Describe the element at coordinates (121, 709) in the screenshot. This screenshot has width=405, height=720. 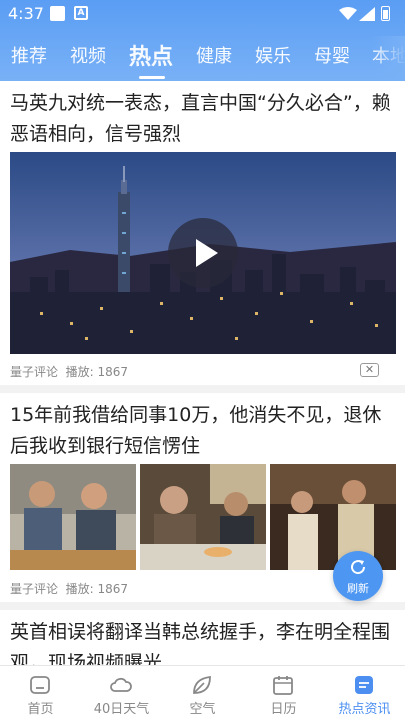
I see `nav-label: 40日天气` at that location.